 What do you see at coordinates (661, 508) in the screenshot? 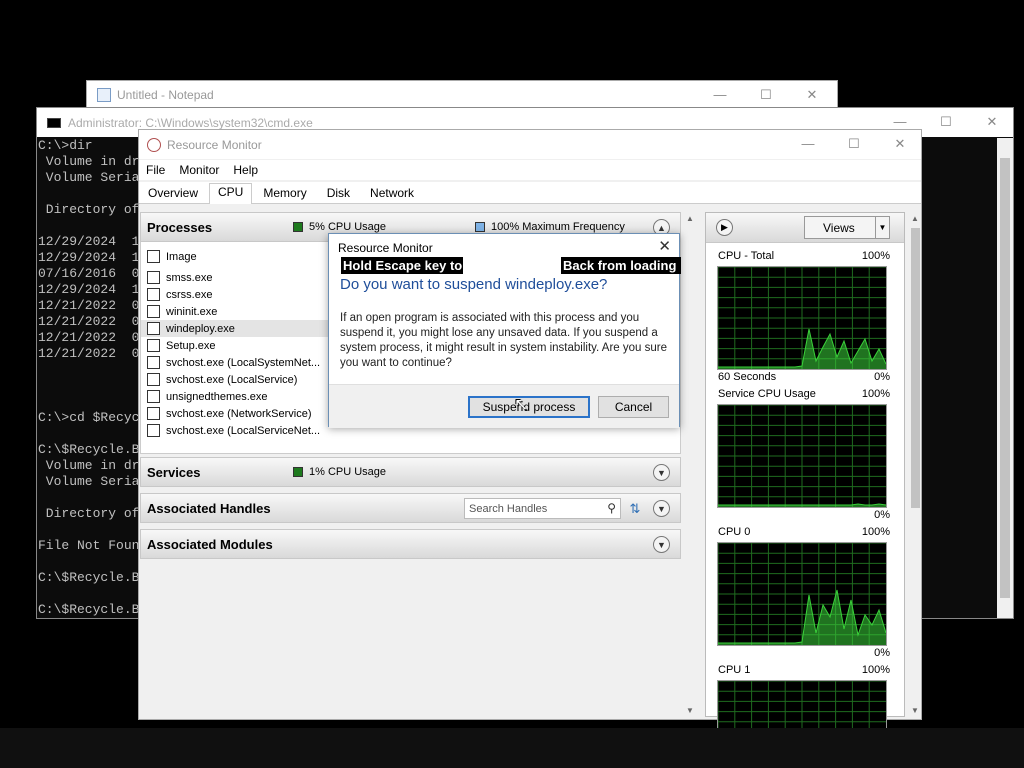
I see `handles-expand-chevron-down-icon: ▼` at bounding box center [661, 508].